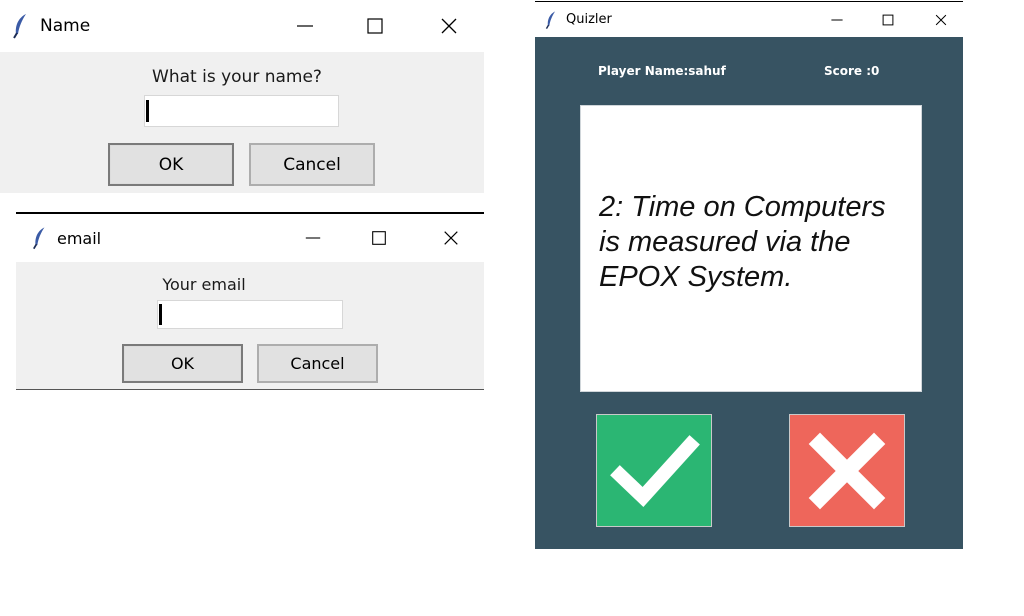  I want to click on player-name-label: Player Name:sahuf, so click(662, 71).